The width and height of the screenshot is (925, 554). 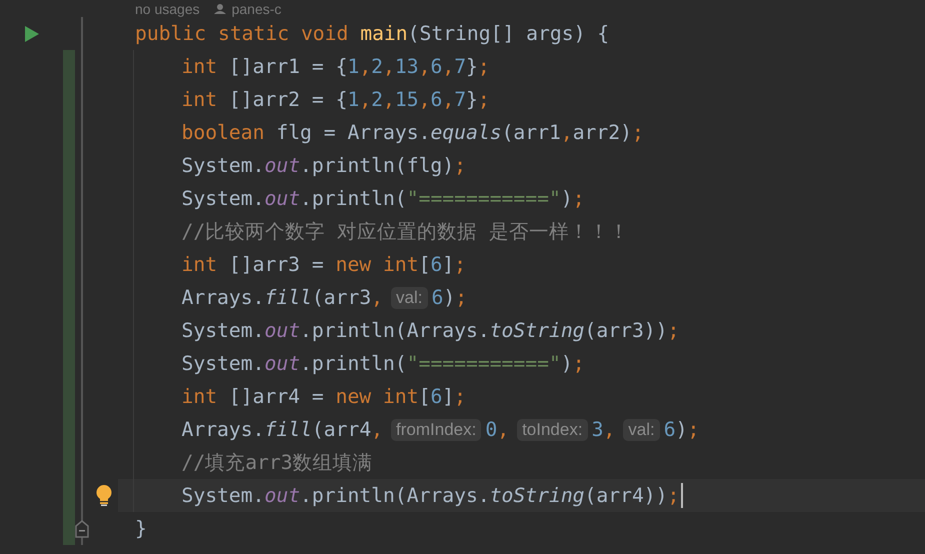 What do you see at coordinates (288, 99) in the screenshot?
I see `code-text: []arr2 = {` at bounding box center [288, 99].